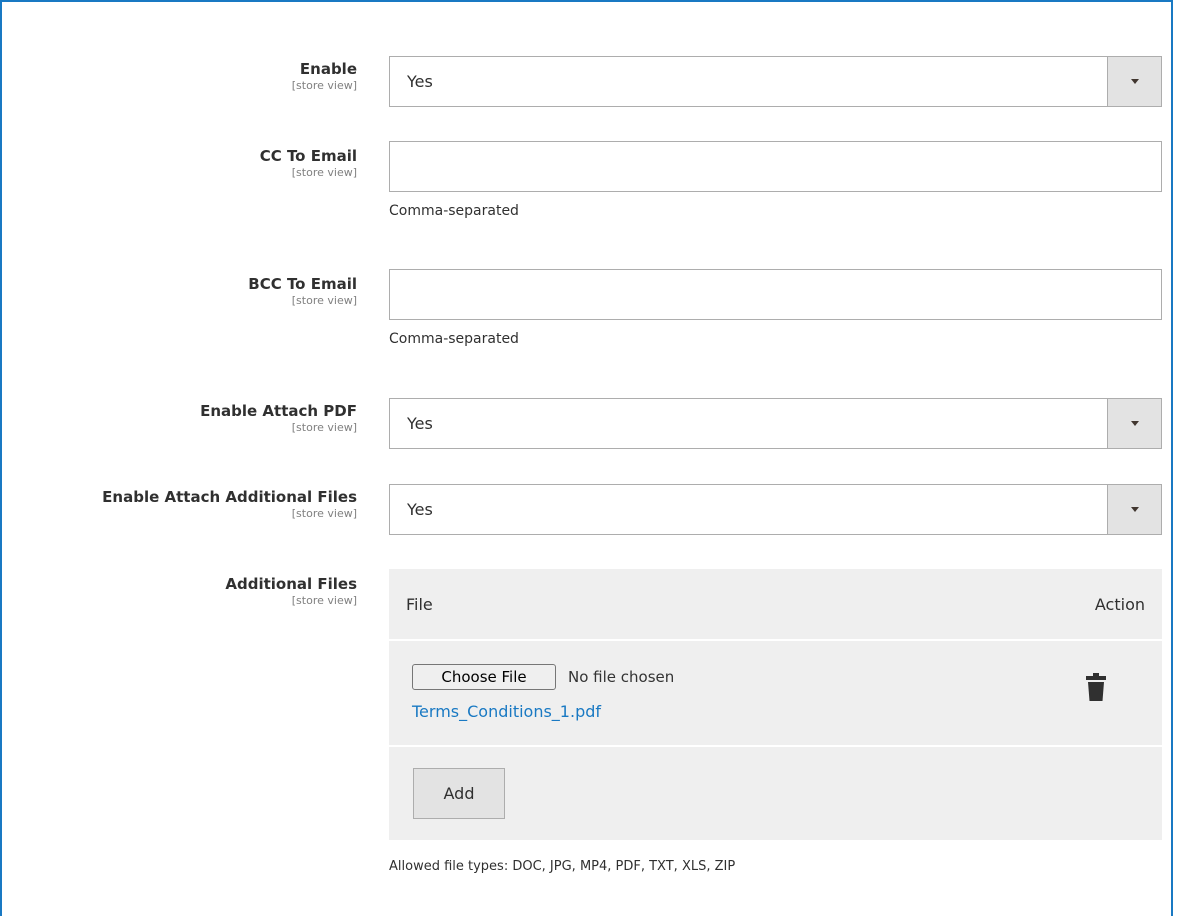 The height and width of the screenshot is (916, 1177). Describe the element at coordinates (454, 211) in the screenshot. I see `cc-email-note: Comma-separated` at that location.